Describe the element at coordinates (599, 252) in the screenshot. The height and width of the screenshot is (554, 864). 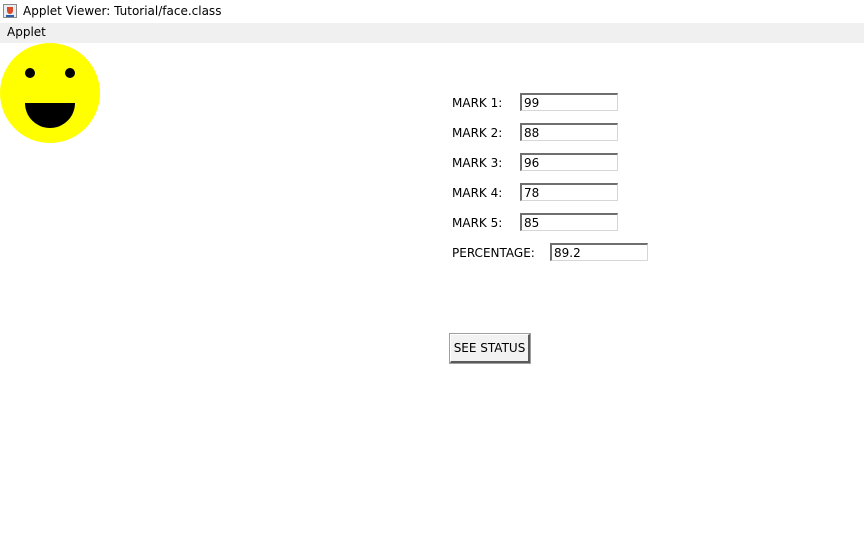
I see `percentage-field: 89.2` at that location.